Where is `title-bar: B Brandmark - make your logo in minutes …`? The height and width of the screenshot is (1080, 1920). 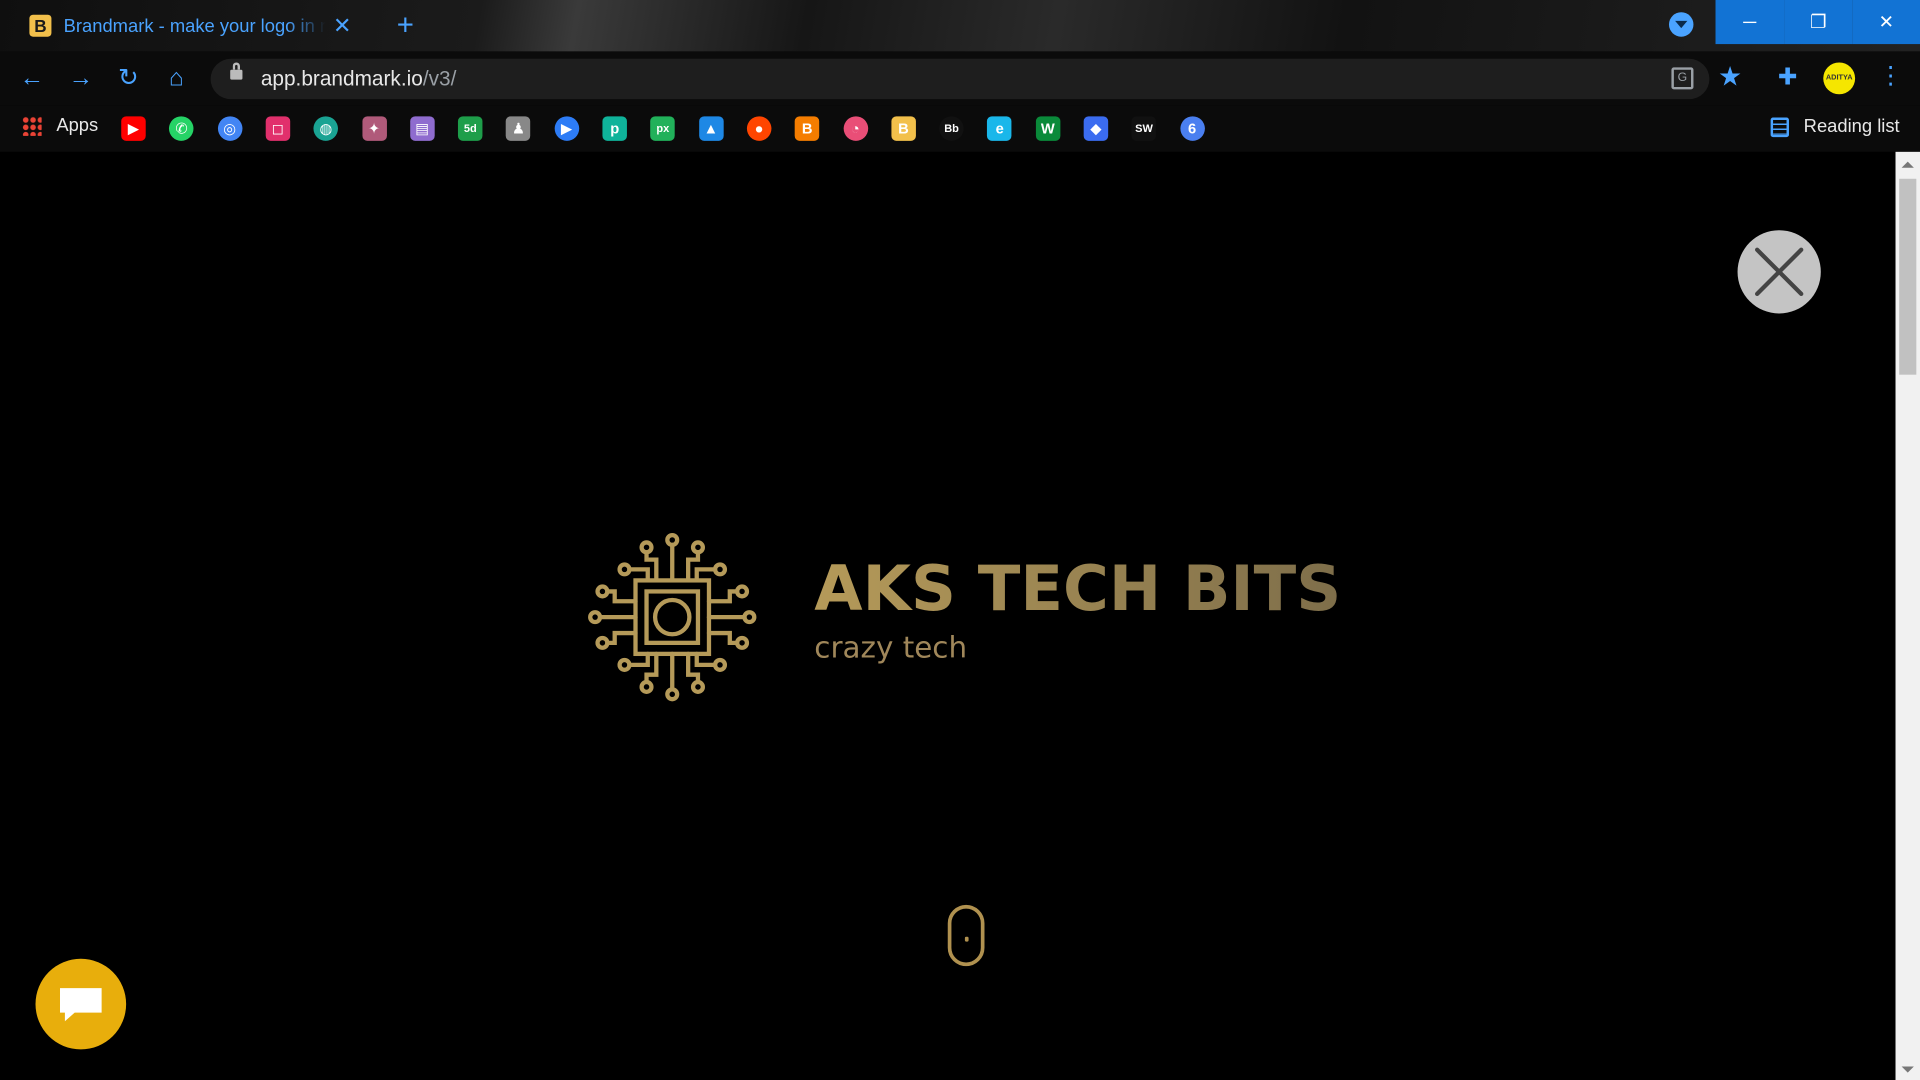
title-bar: B Brandmark - make your logo in minutes … is located at coordinates (960, 26).